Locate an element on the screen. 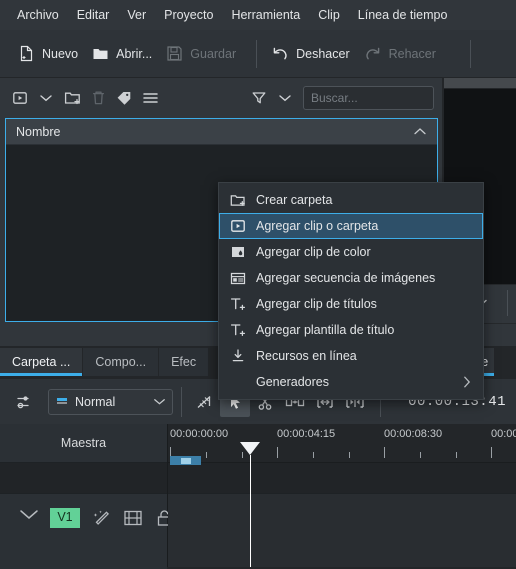 This screenshot has width=516, height=569. track-header-v1: V1 is located at coordinates (85, 531).